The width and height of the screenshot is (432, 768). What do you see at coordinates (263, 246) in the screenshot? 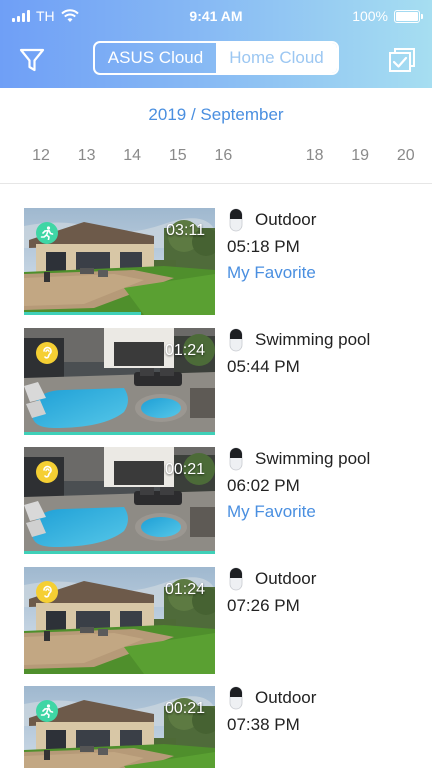
I see `recording-time: 05:18 PM` at bounding box center [263, 246].